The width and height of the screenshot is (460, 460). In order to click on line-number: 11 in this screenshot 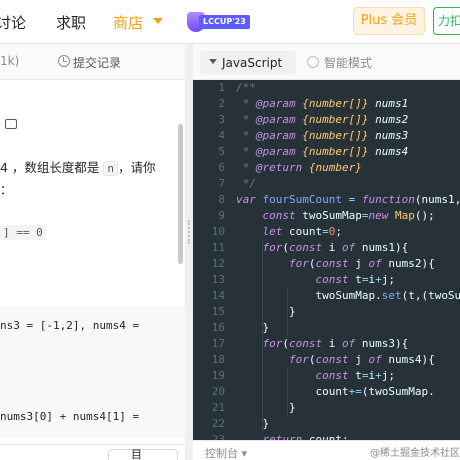, I will do `click(218, 247)`.